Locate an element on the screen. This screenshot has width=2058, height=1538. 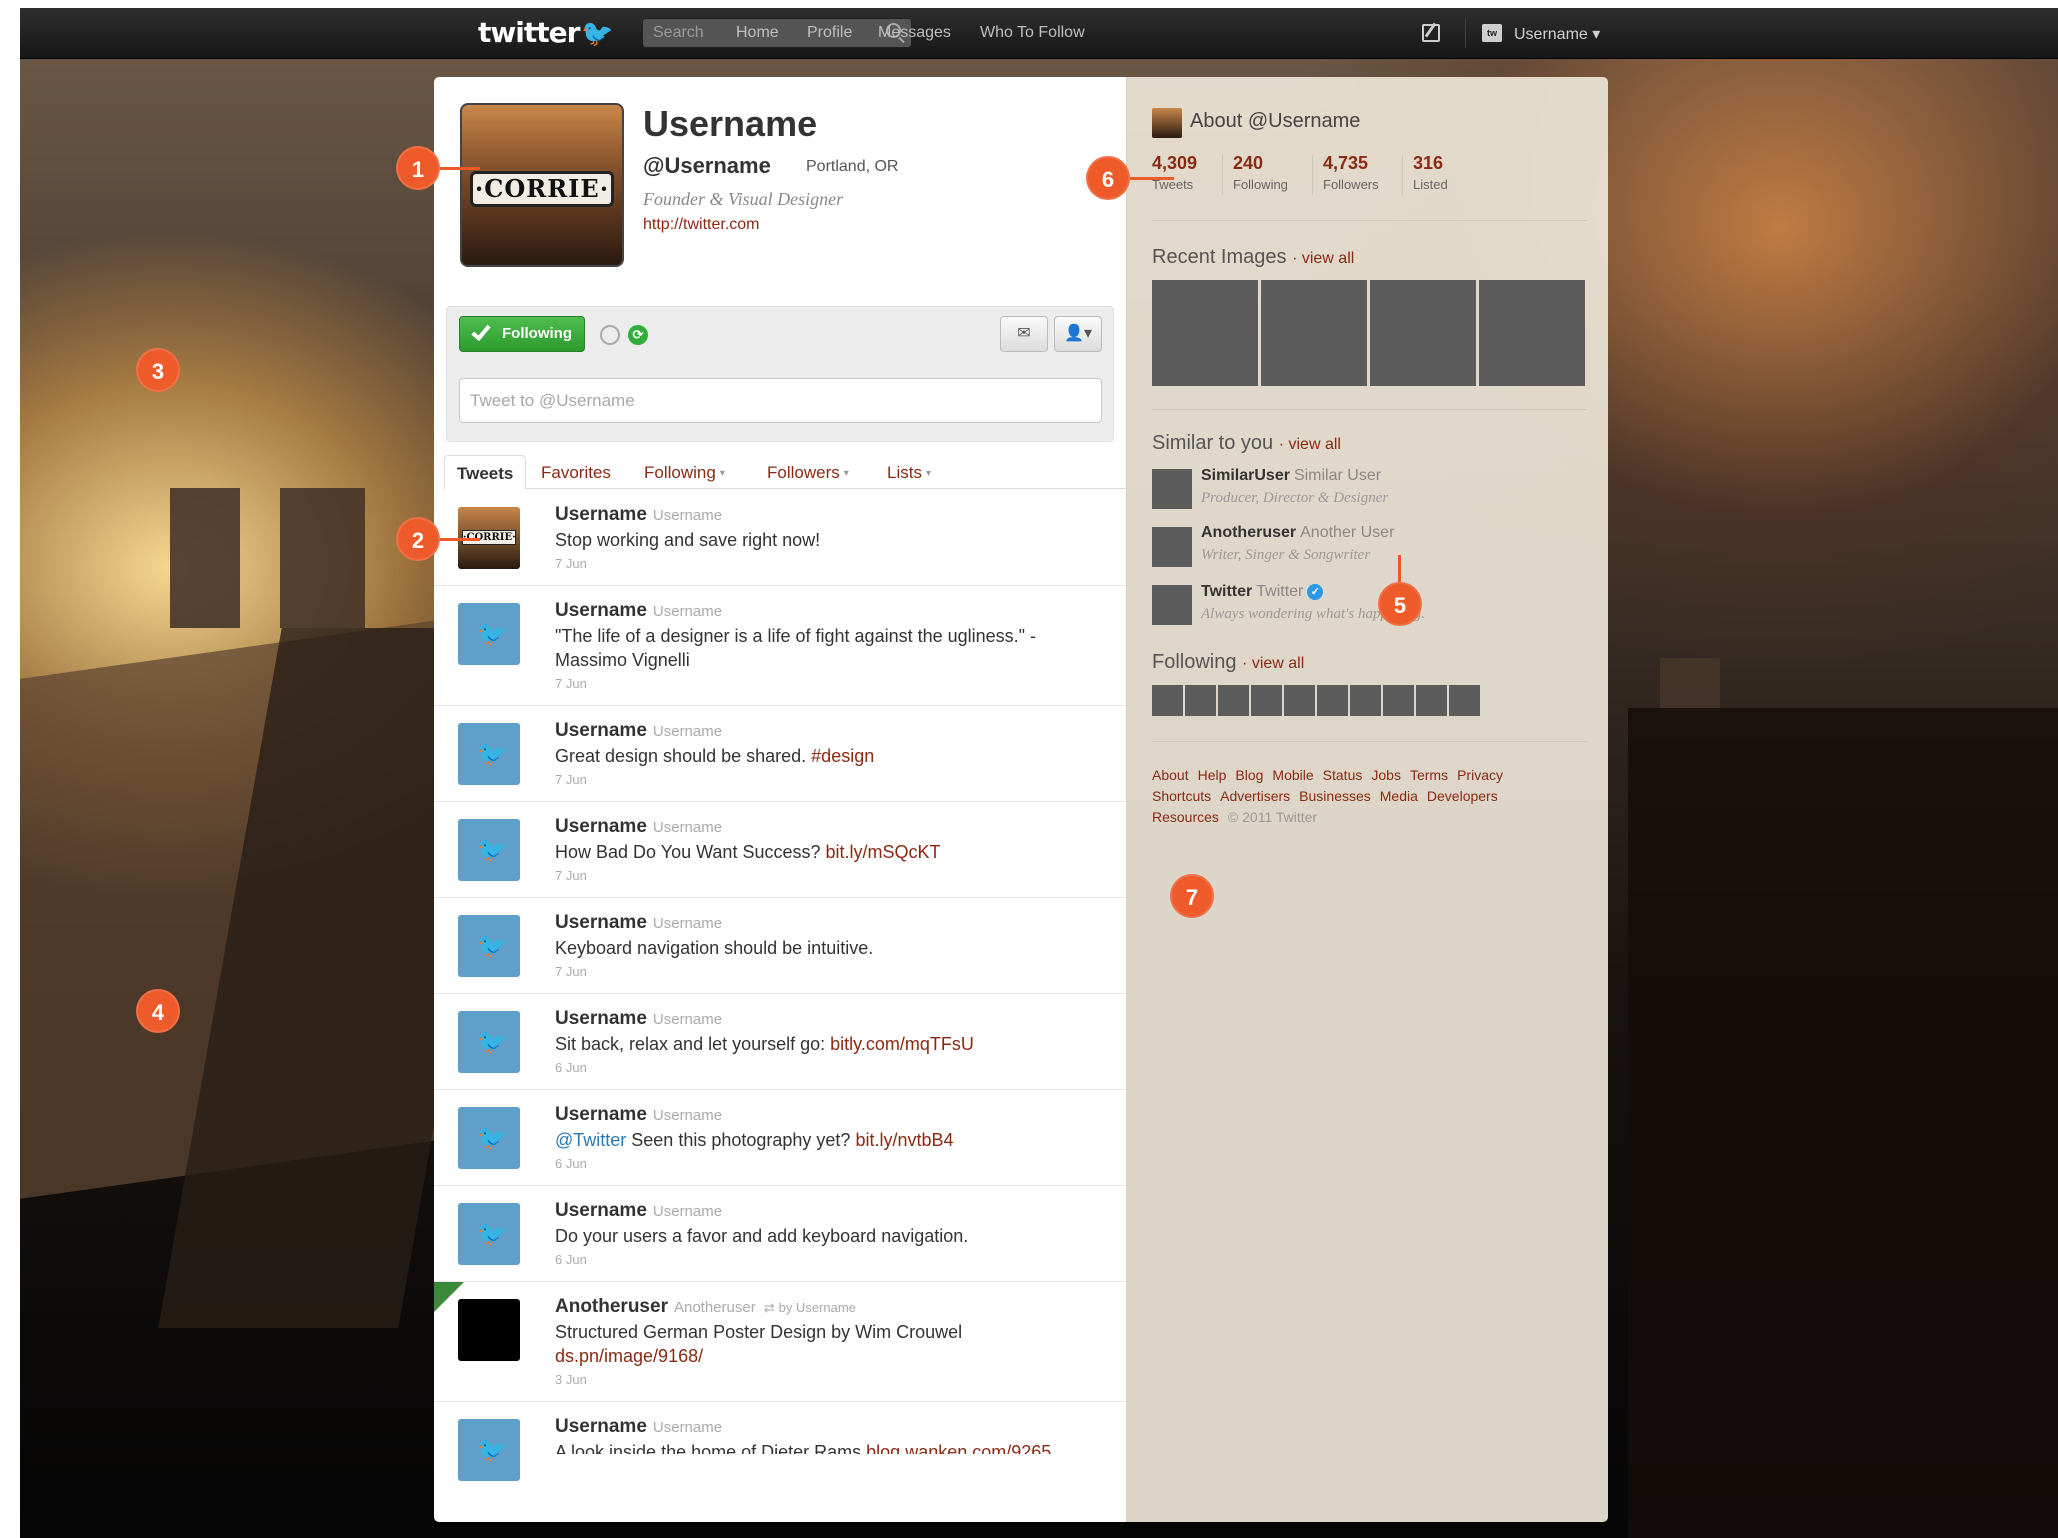
footer-link-blog: Blog is located at coordinates (1249, 775).